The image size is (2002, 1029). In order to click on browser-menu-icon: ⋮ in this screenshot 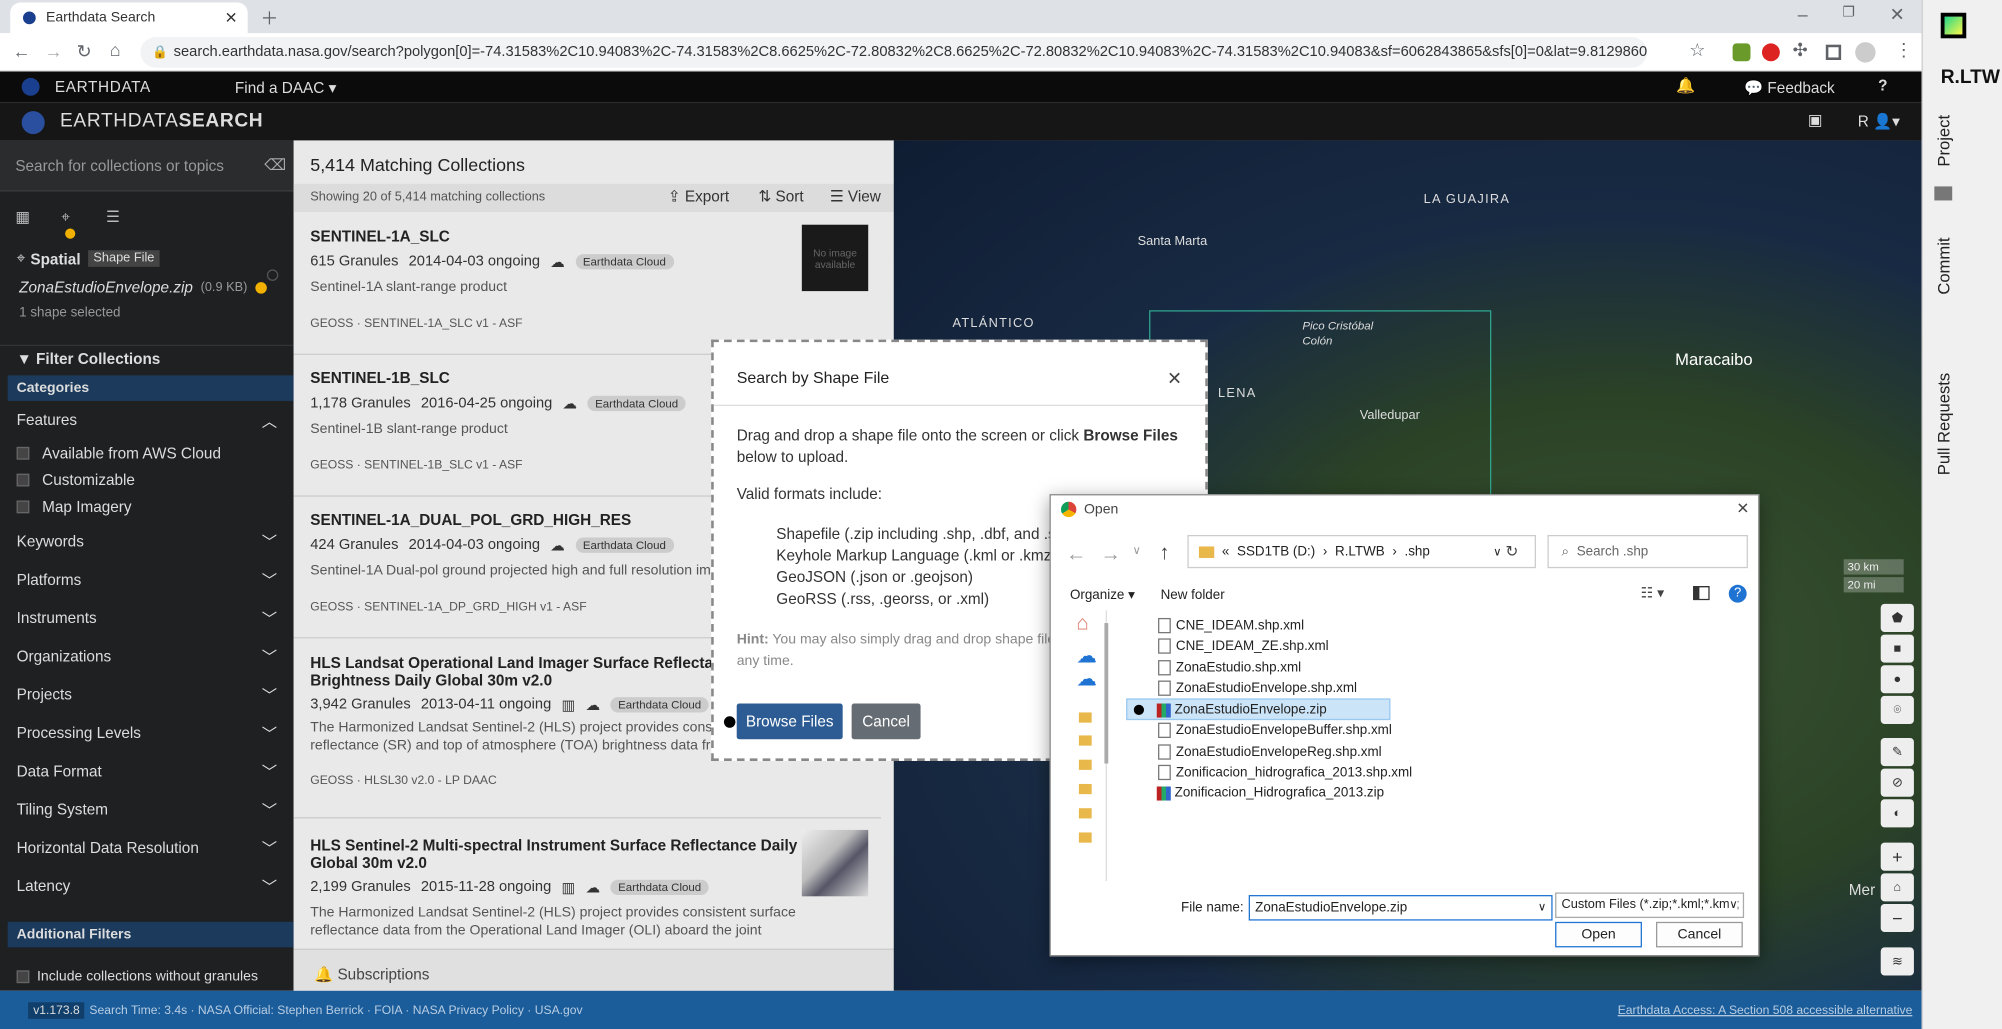, I will do `click(1904, 51)`.